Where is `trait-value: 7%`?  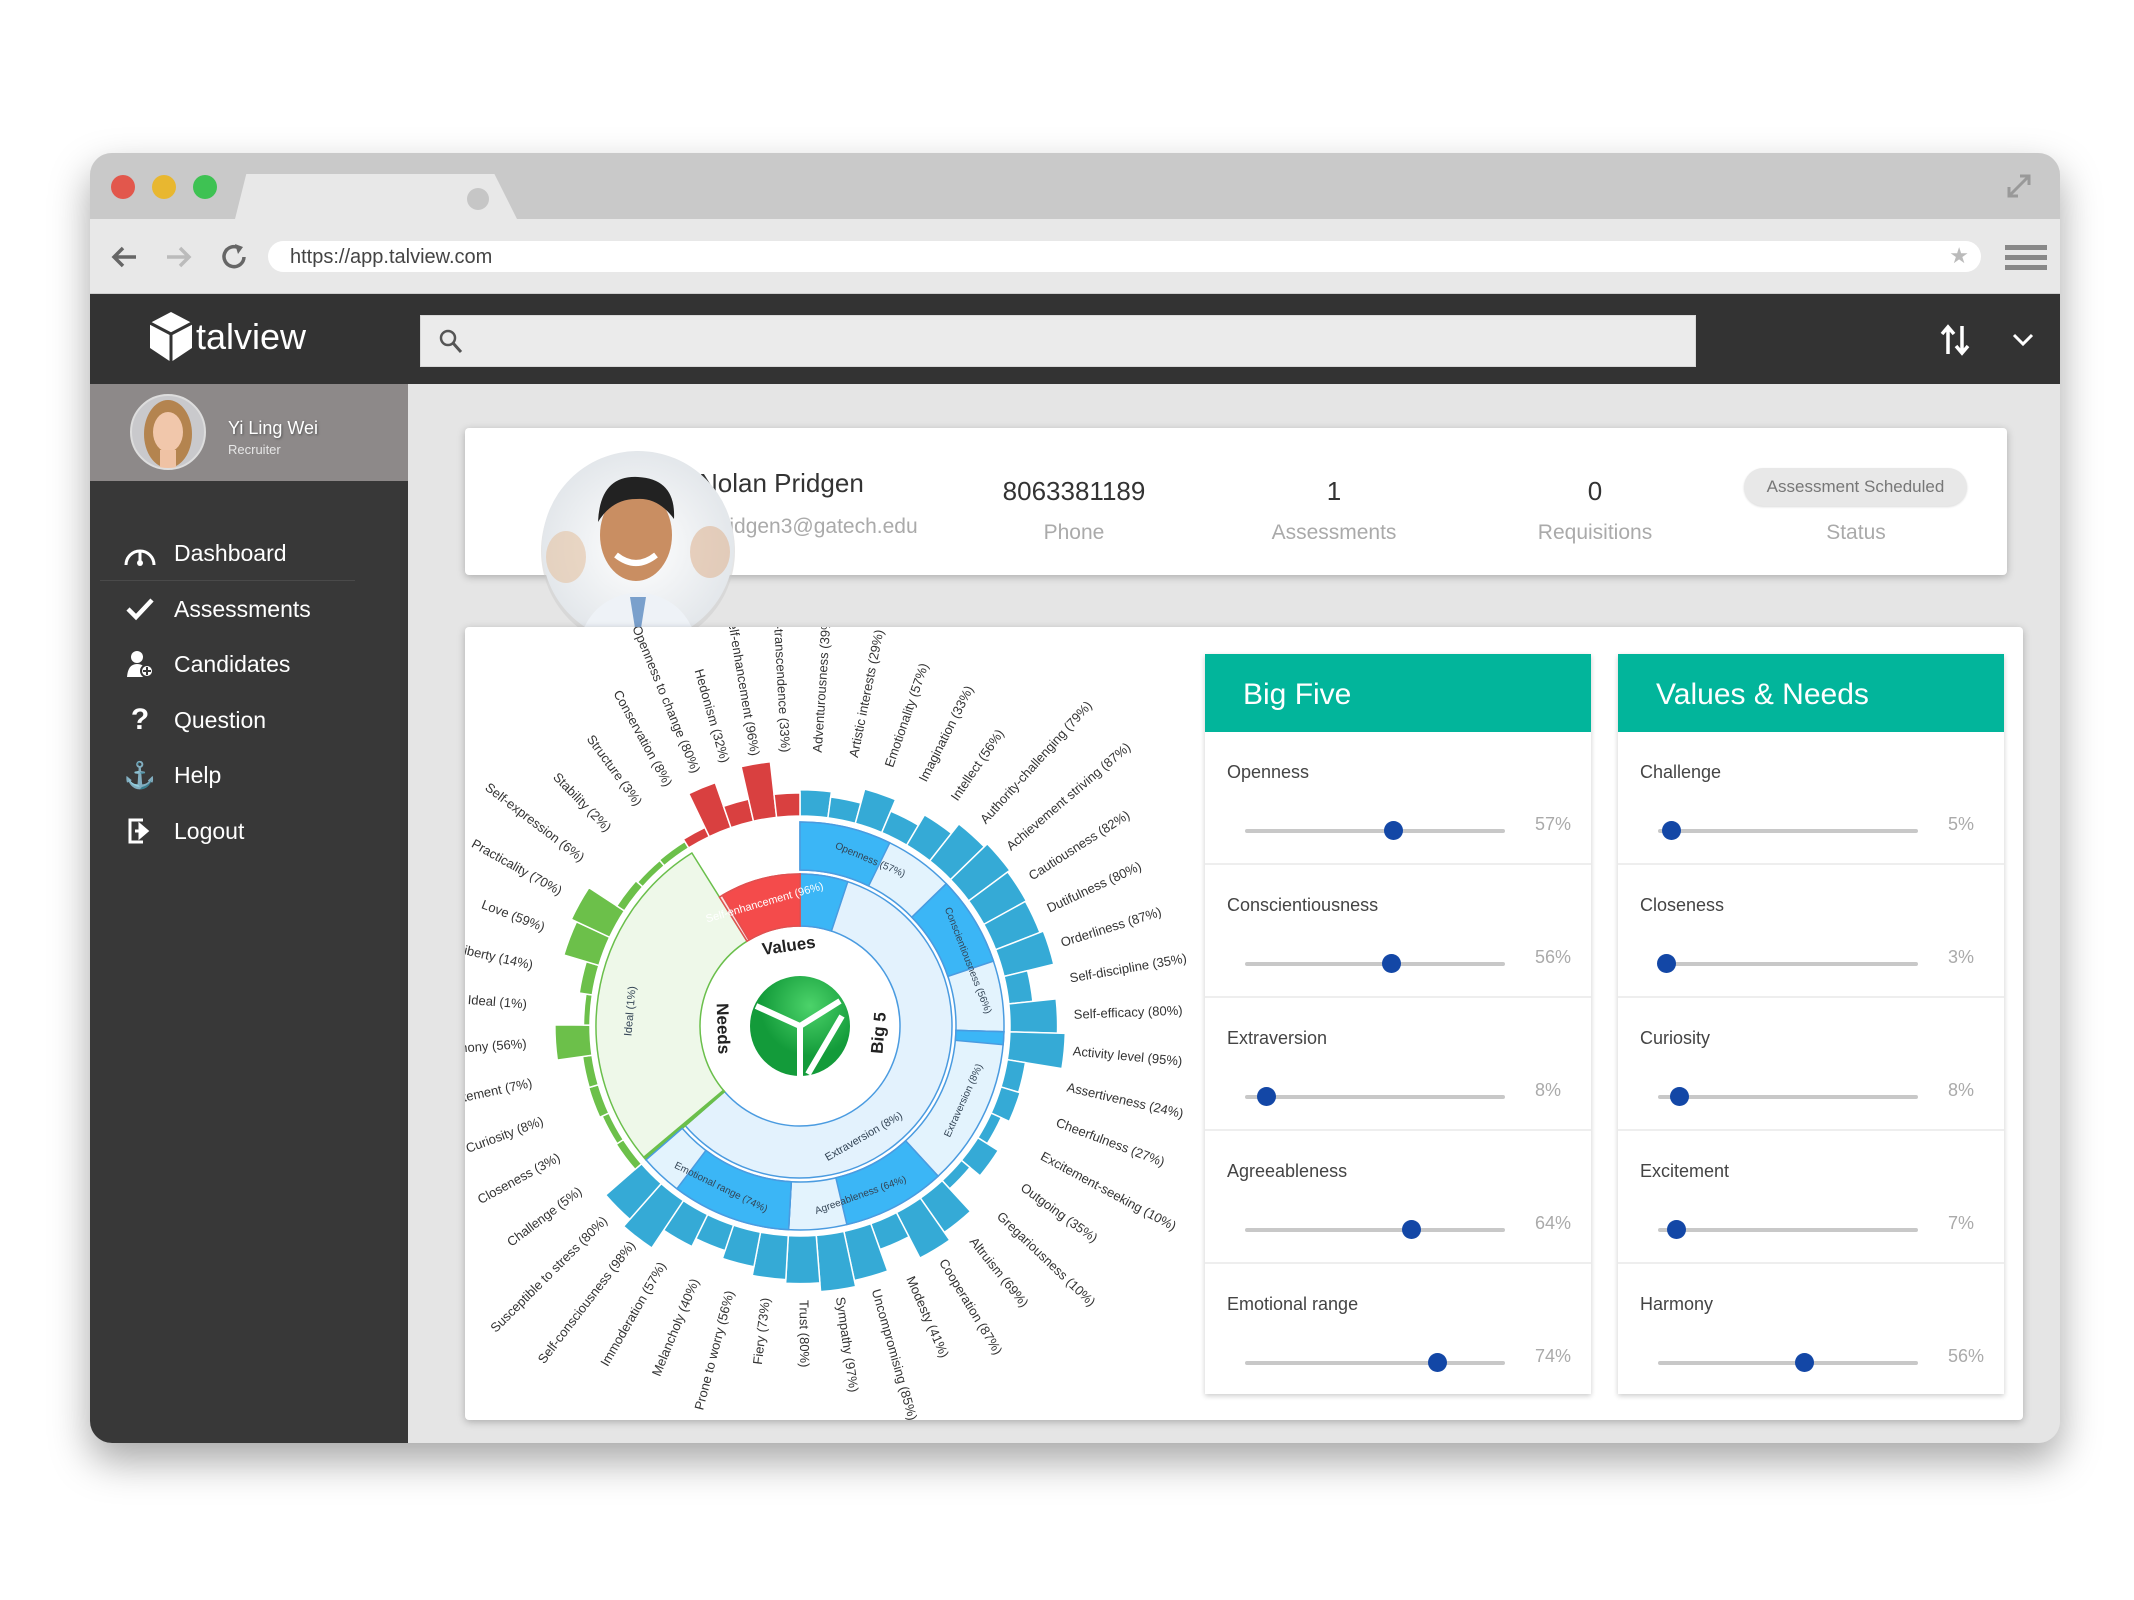
trait-value: 7% is located at coordinates (1961, 1223).